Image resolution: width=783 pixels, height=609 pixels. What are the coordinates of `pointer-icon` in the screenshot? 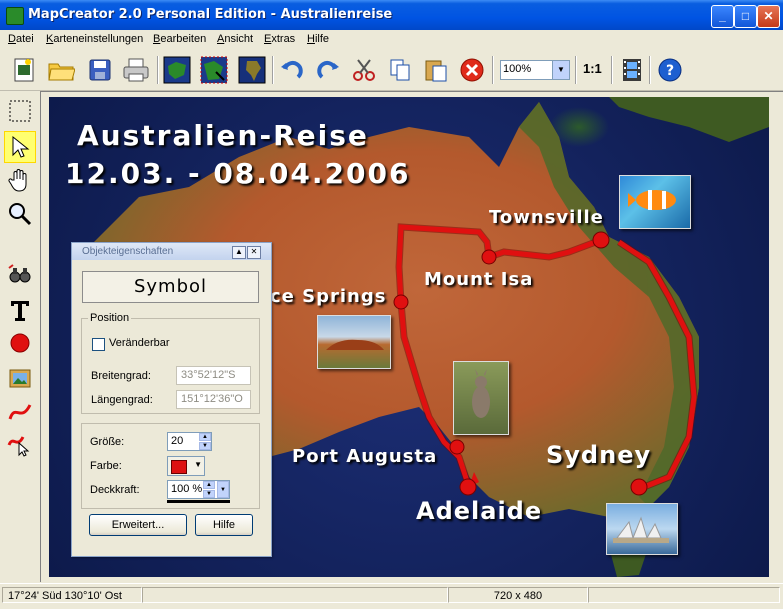 It's located at (20, 147).